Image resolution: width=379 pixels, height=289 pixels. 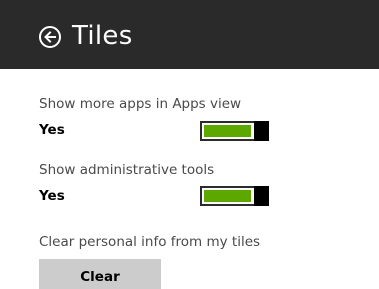 What do you see at coordinates (52, 196) in the screenshot?
I see `setting-value-admin-tools: Yes` at bounding box center [52, 196].